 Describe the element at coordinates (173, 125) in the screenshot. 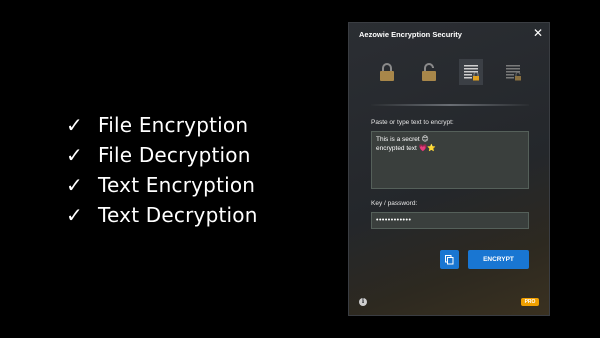

I see `feature-label: File Encryption` at that location.